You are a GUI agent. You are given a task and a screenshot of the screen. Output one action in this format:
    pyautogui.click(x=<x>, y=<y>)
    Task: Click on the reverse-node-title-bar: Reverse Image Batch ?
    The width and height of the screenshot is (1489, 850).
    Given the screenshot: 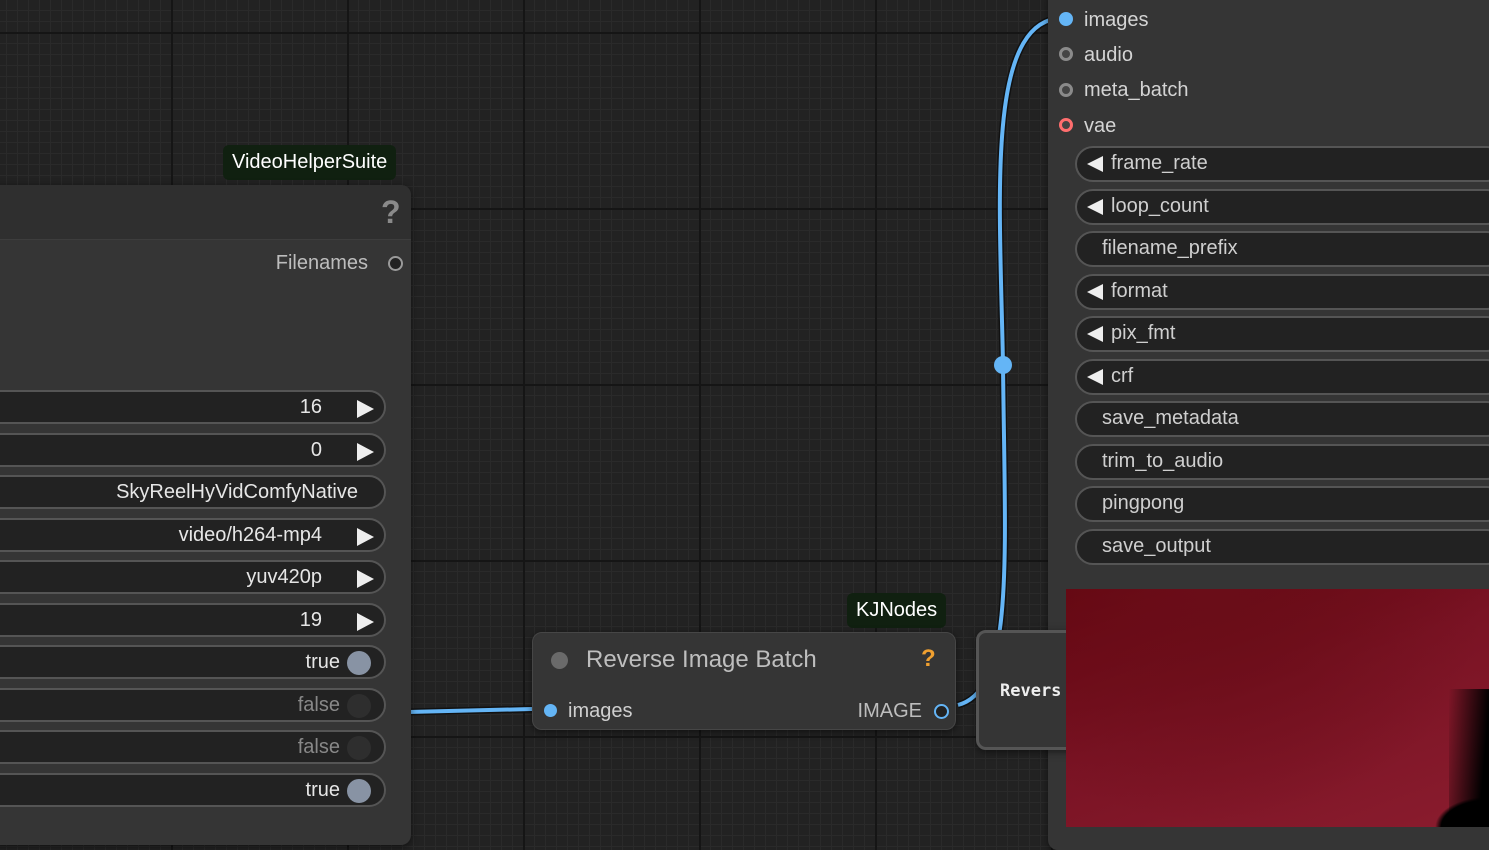 What is the action you would take?
    pyautogui.click(x=744, y=660)
    